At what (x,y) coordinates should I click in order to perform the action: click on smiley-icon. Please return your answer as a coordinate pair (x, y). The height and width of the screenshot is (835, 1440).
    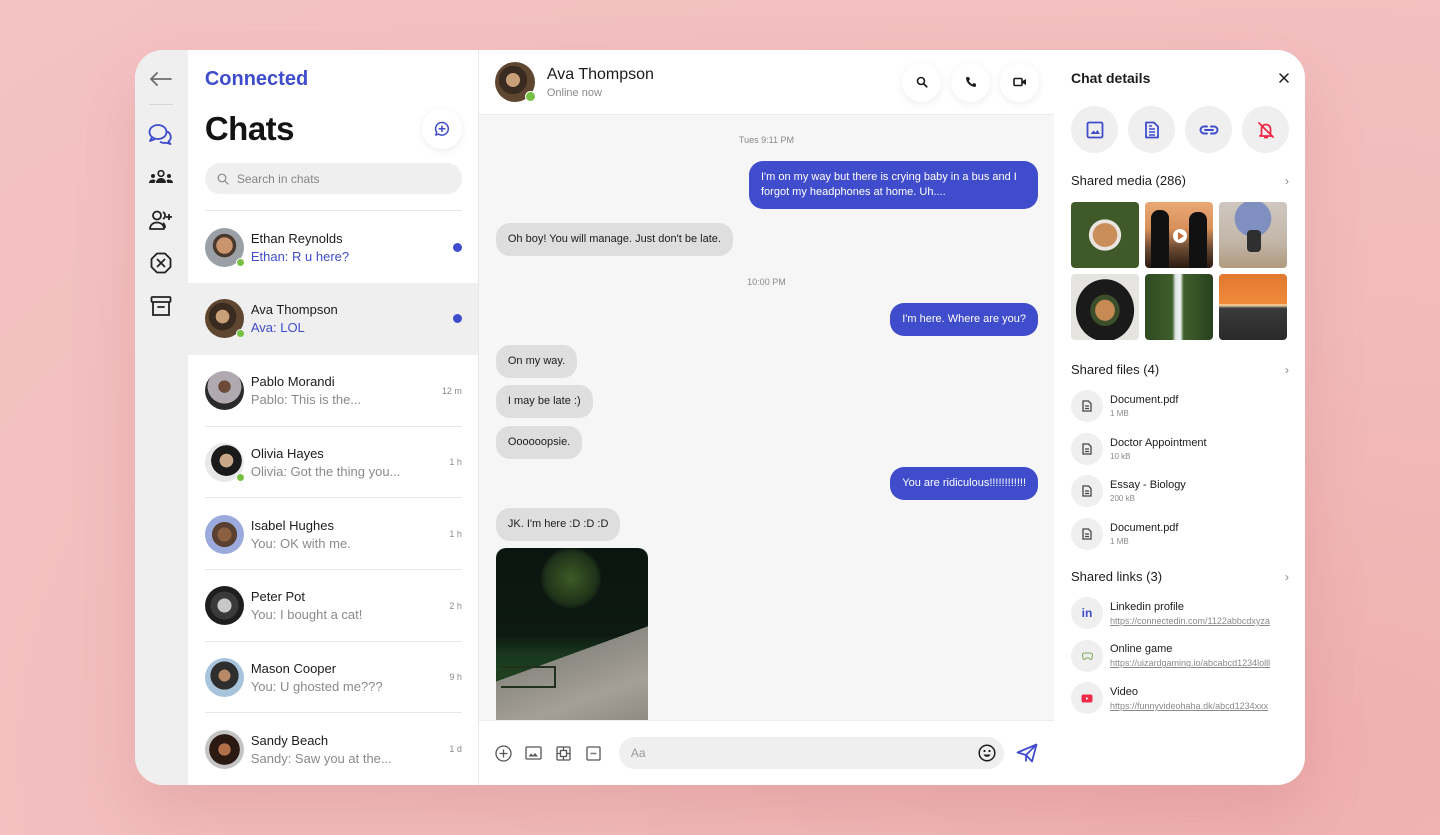
    Looking at the image, I should click on (987, 753).